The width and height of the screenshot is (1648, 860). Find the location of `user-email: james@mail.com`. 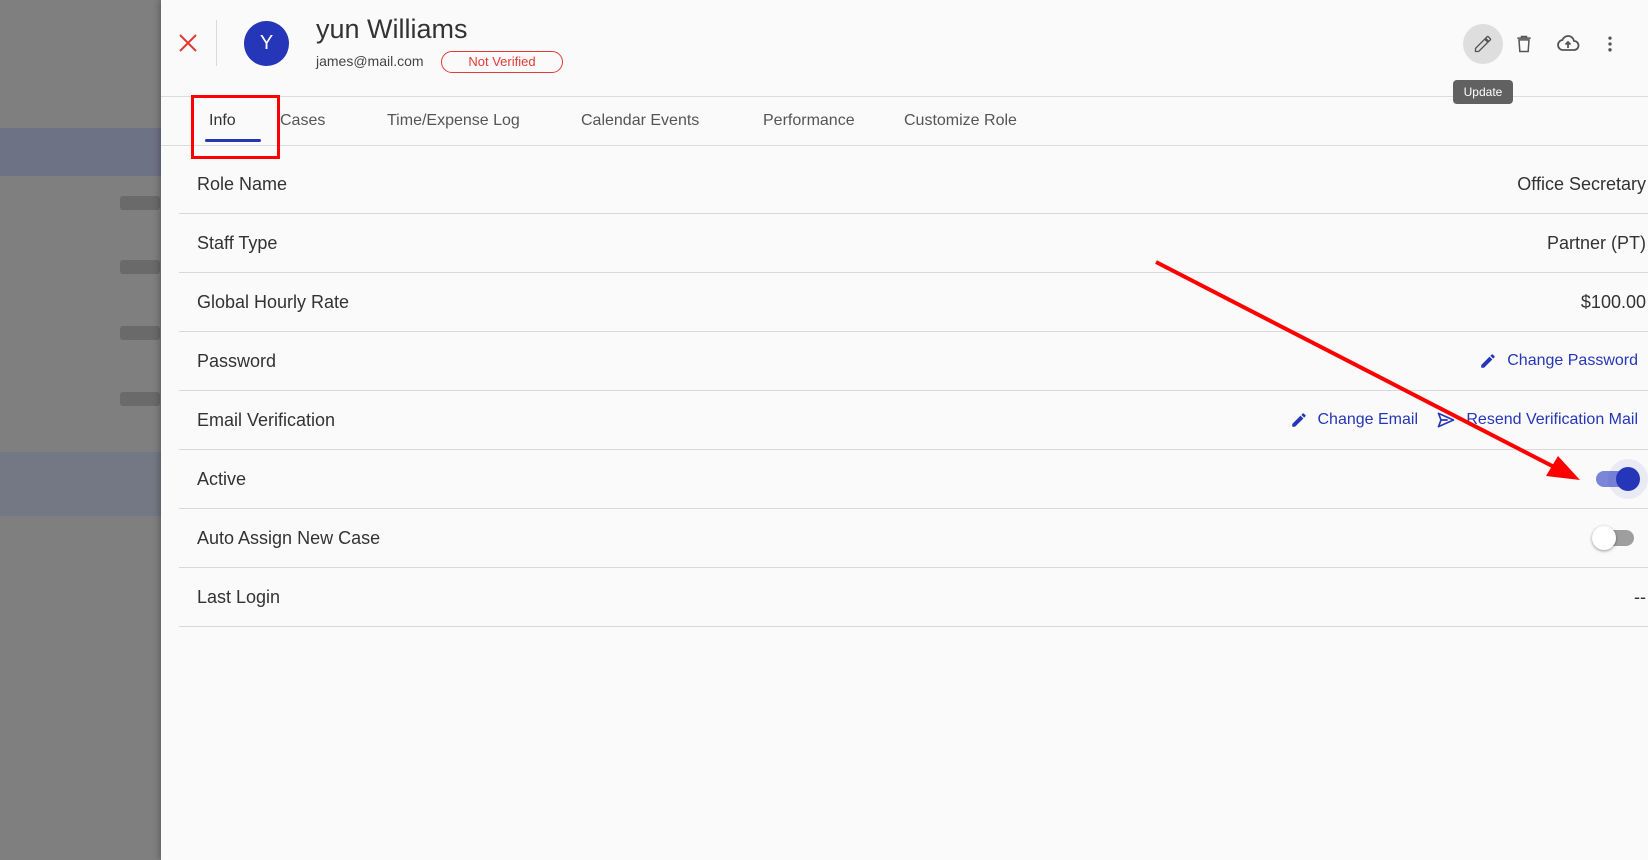

user-email: james@mail.com is located at coordinates (370, 61).